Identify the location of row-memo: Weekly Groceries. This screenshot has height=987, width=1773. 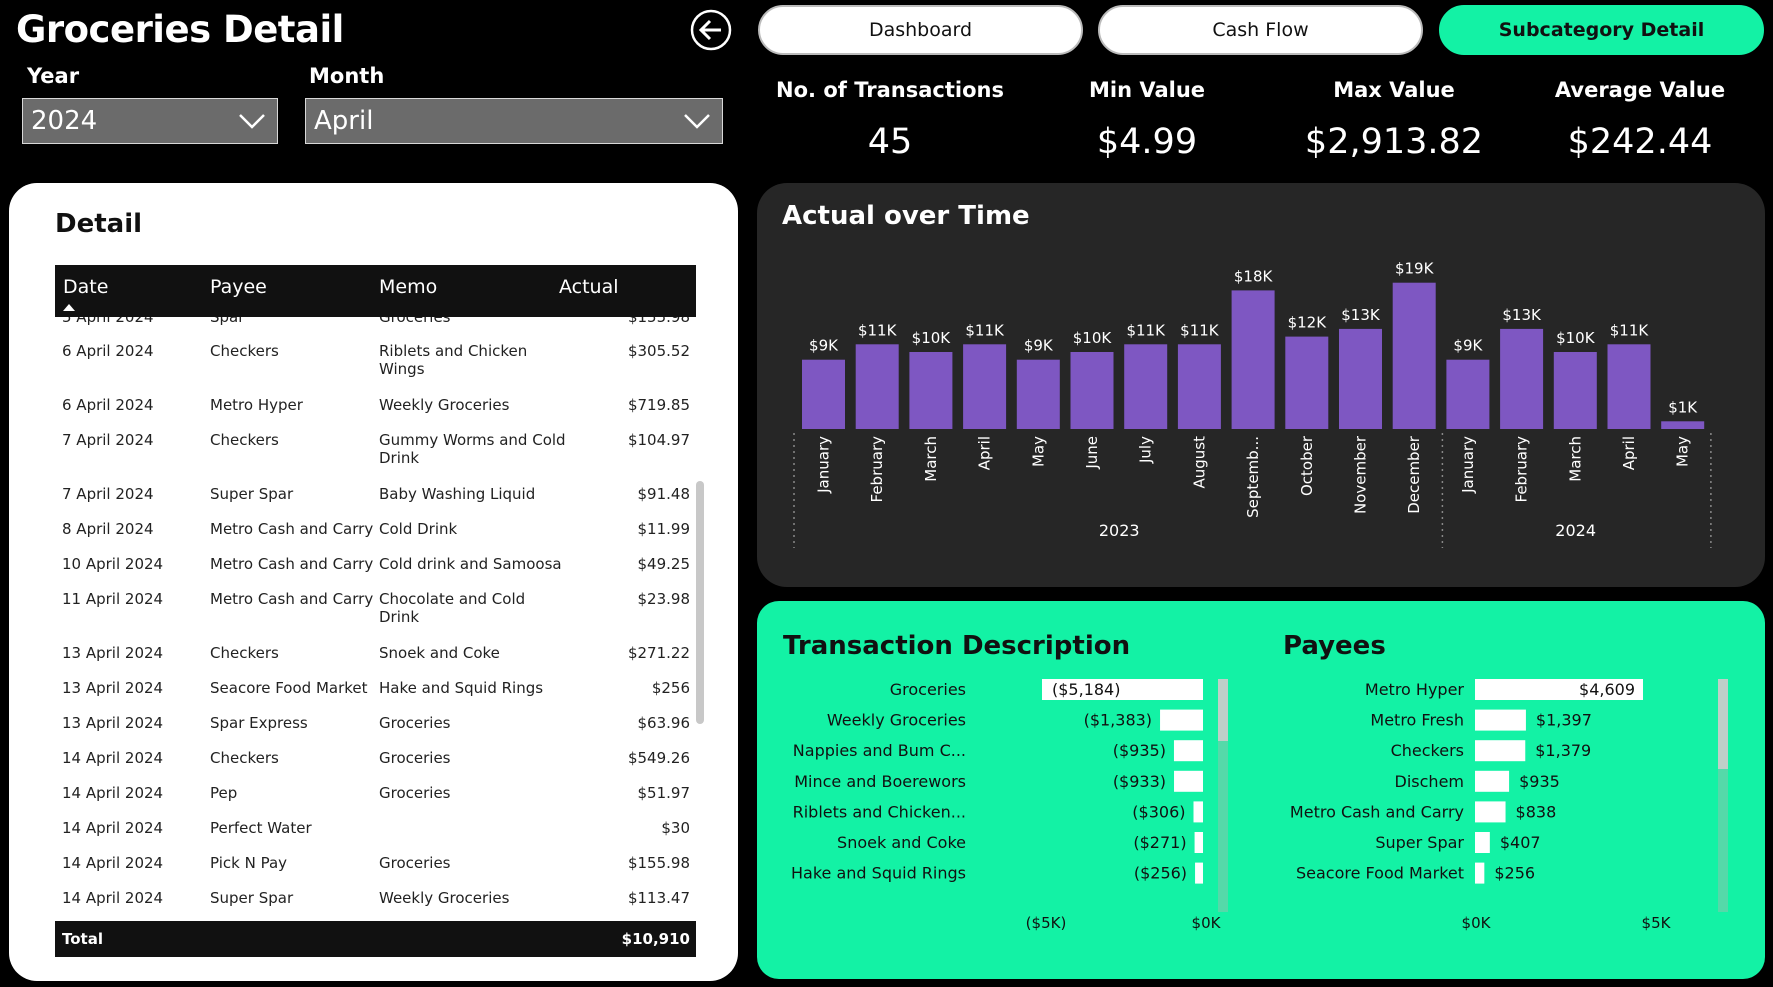
(444, 898).